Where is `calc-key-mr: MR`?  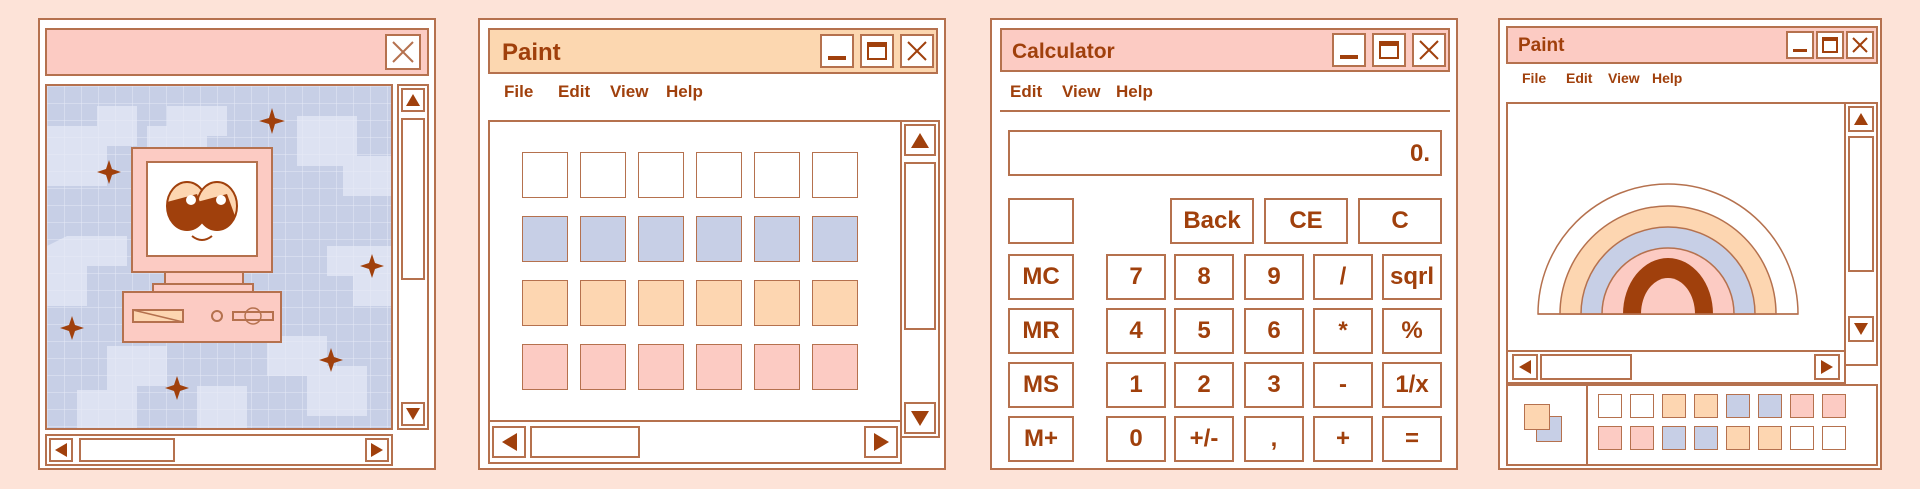
calc-key-mr: MR is located at coordinates (1041, 331).